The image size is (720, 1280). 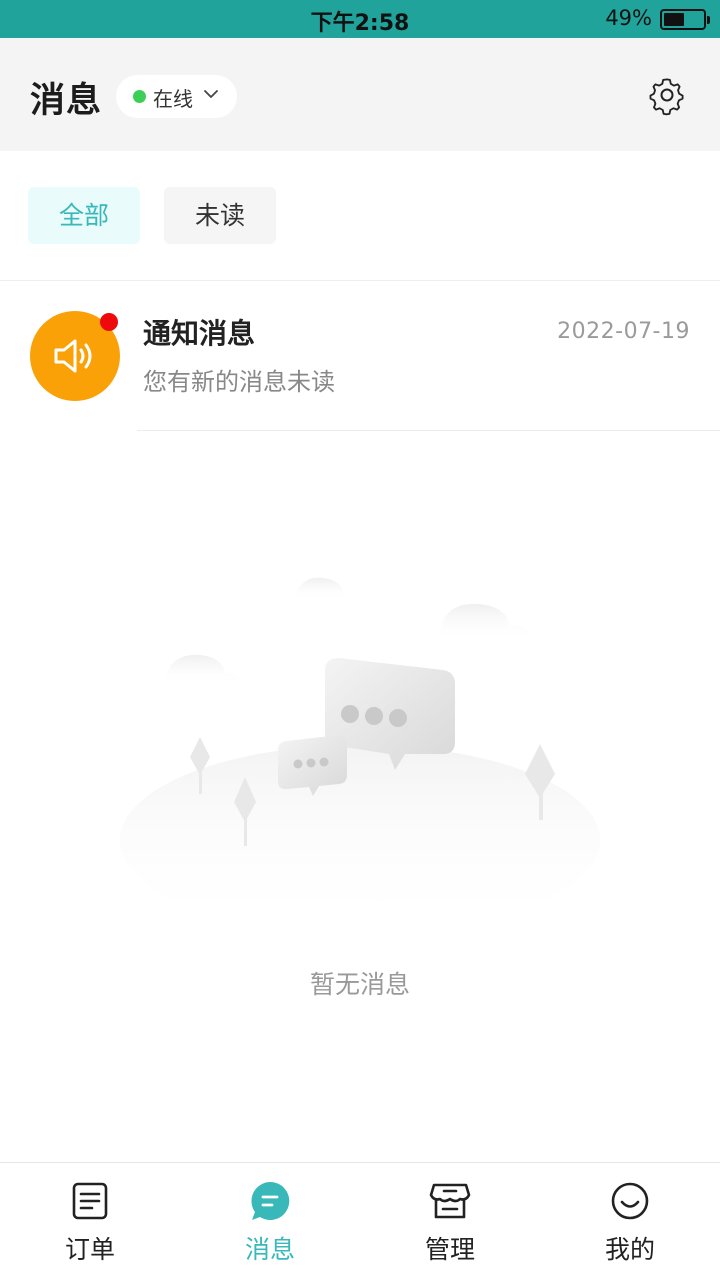 I want to click on tab-messages: 消息, so click(x=270, y=1221).